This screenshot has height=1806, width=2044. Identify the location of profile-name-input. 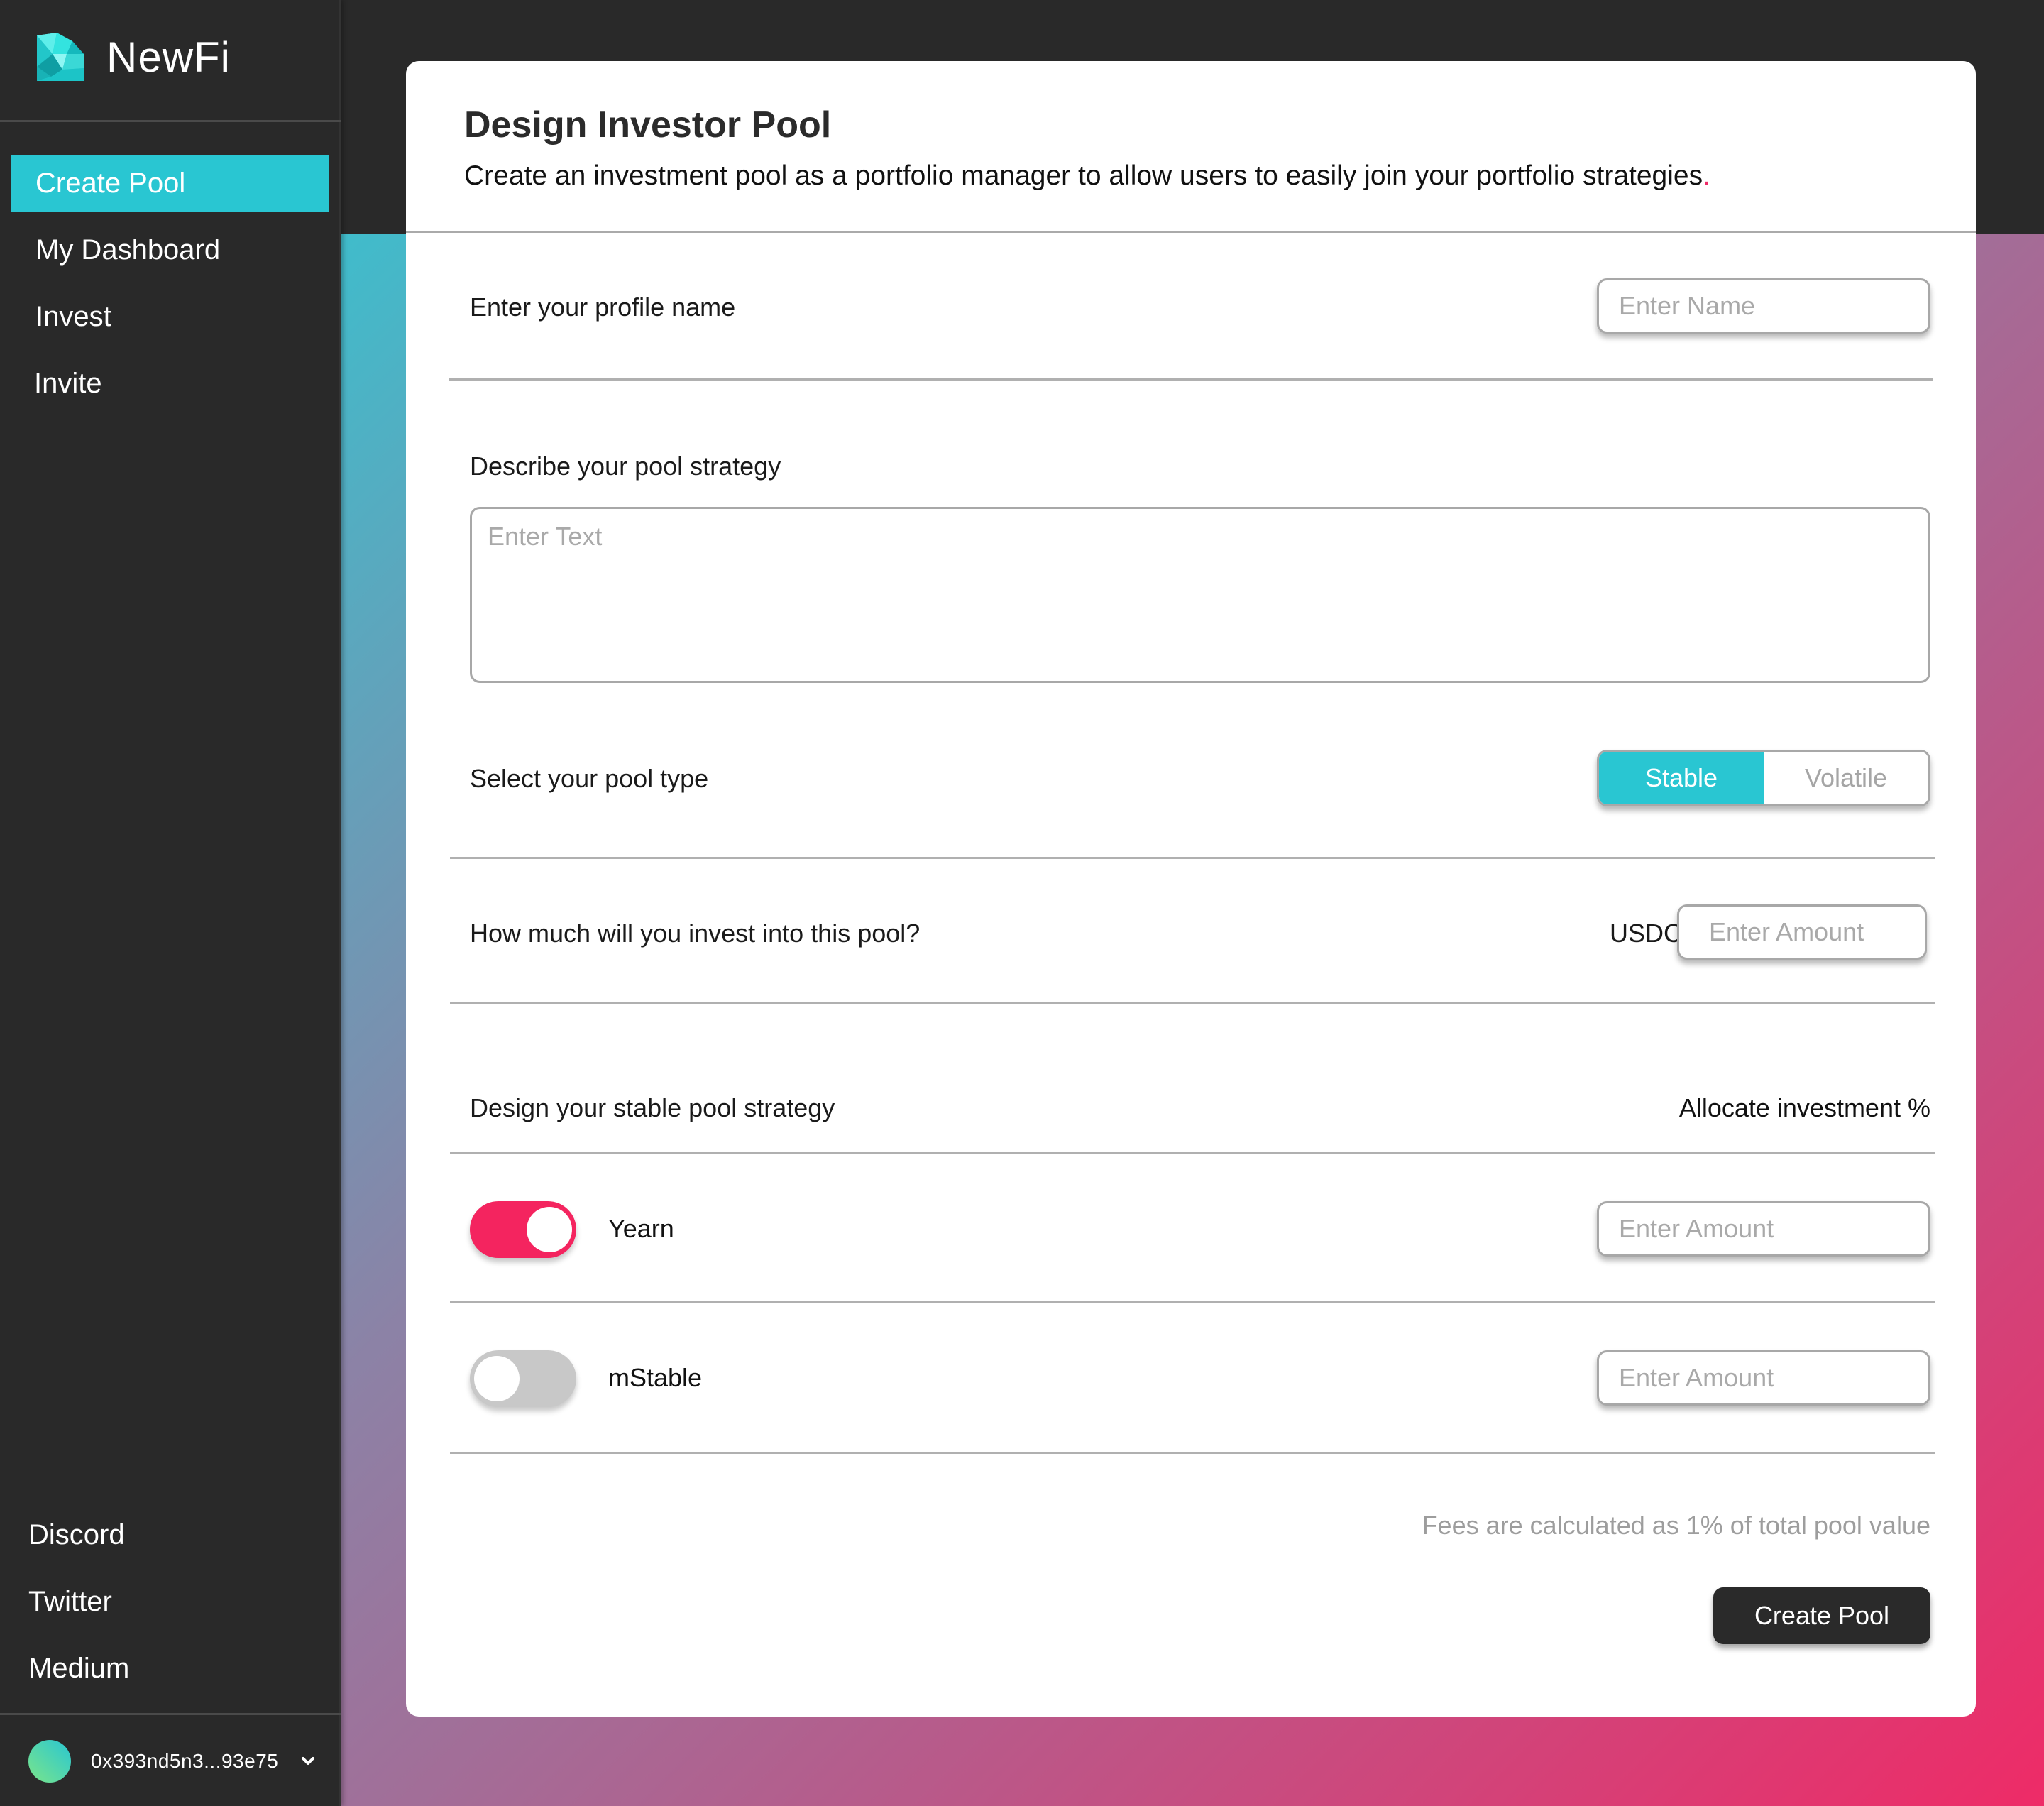
(1763, 306).